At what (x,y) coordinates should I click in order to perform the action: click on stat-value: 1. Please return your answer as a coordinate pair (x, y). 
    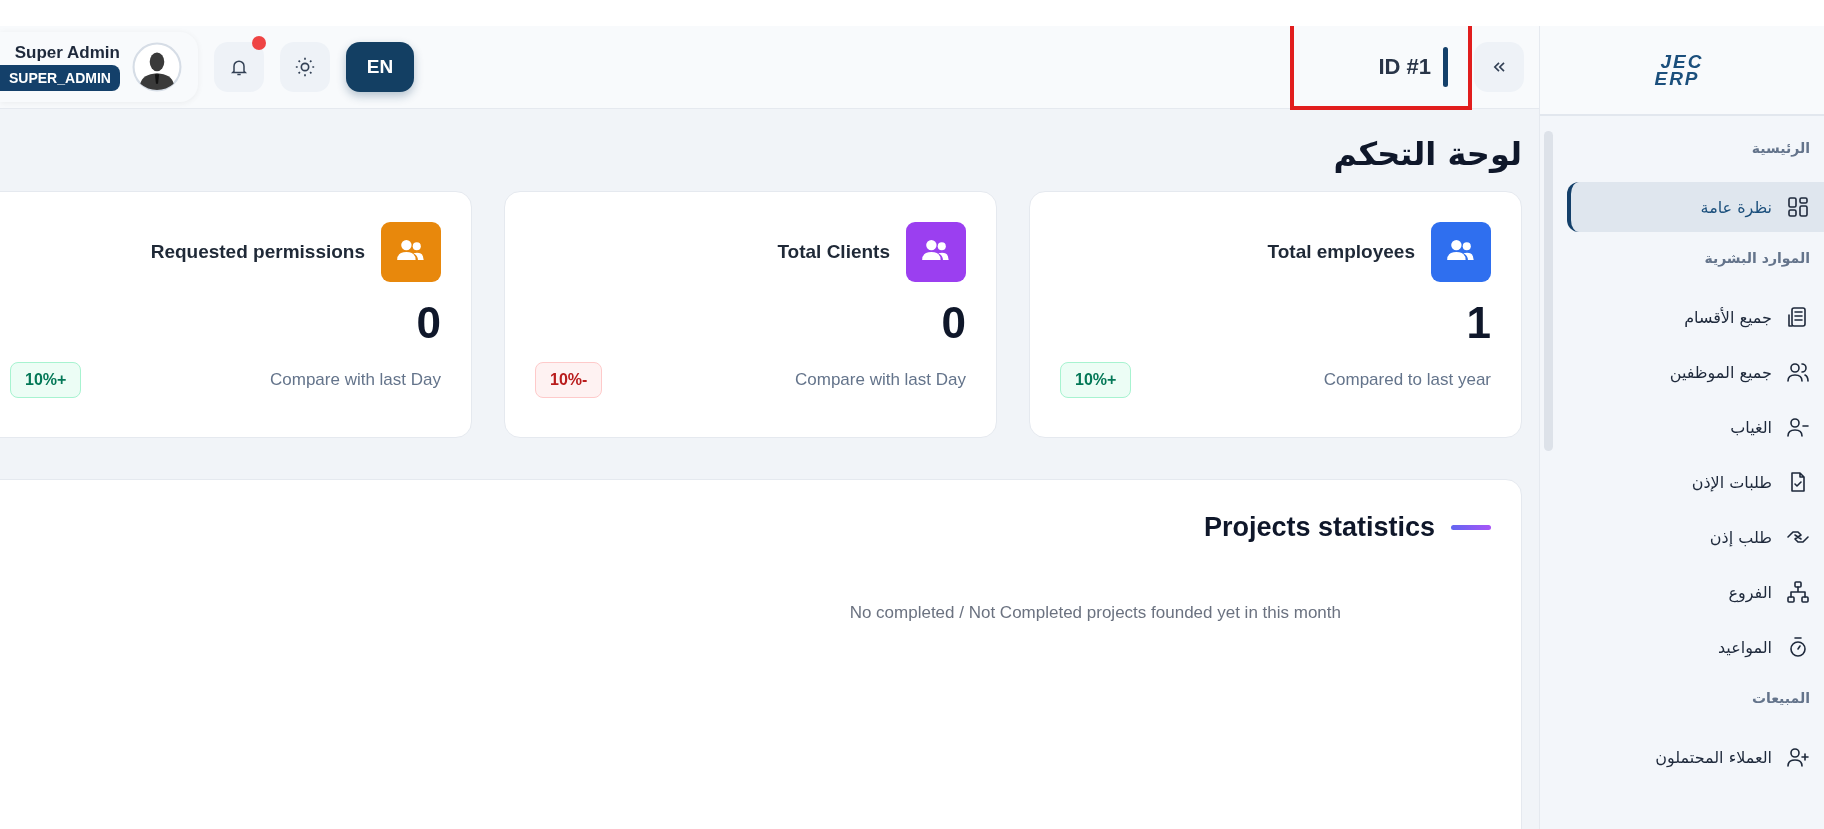
    Looking at the image, I should click on (1478, 323).